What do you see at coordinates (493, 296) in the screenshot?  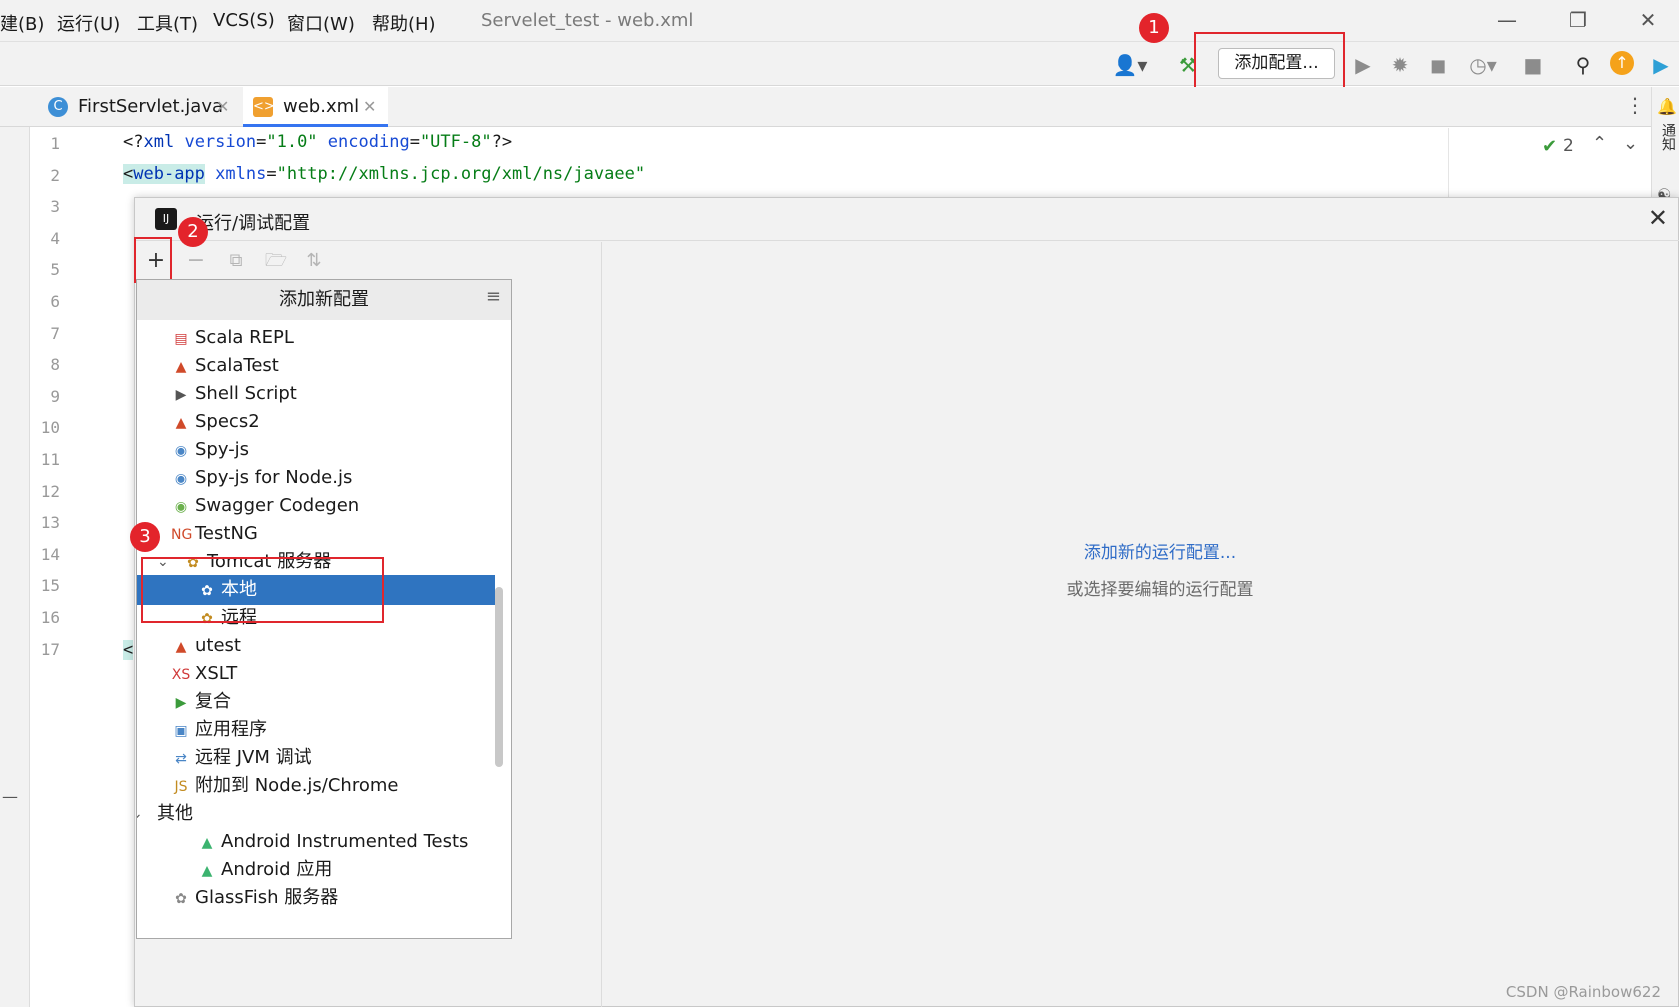 I see `collapse-all-icon: ≡` at bounding box center [493, 296].